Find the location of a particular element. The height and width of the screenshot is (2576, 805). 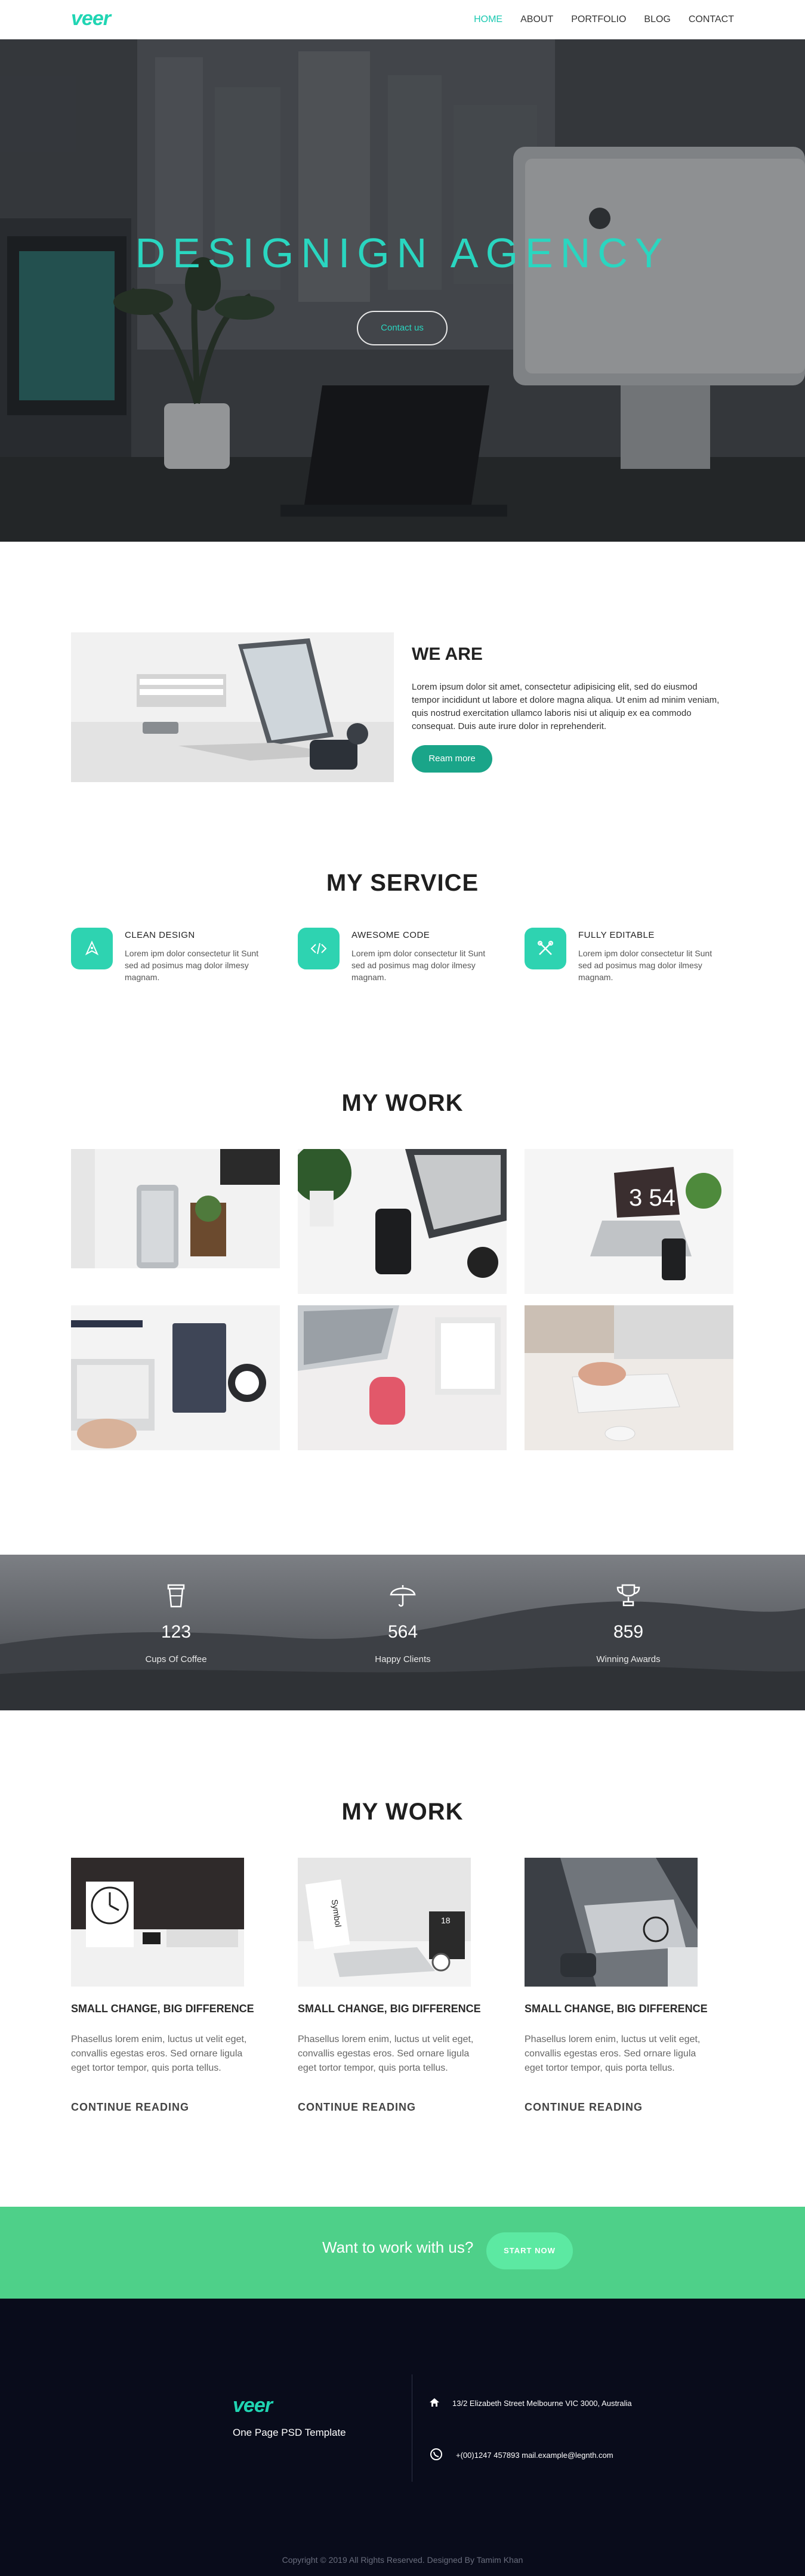

cta-banner: Want to work with us? START NOW is located at coordinates (402, 2253).